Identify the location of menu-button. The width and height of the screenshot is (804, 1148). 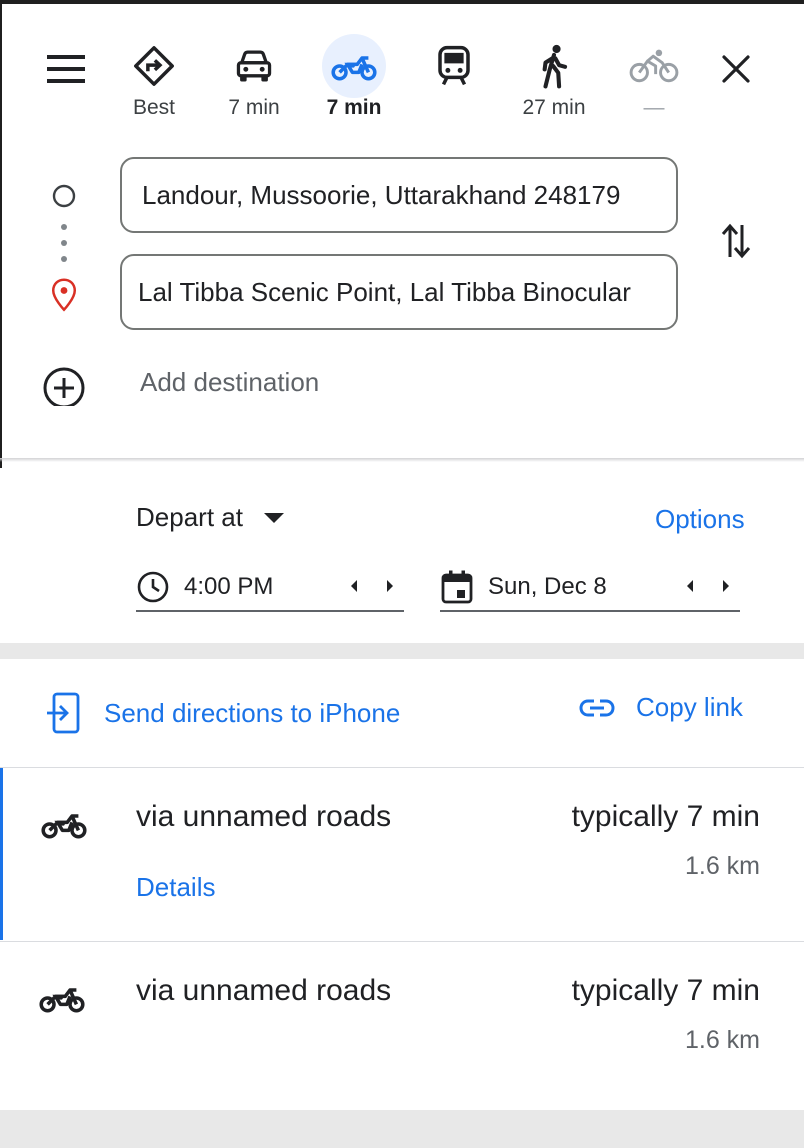
(66, 69).